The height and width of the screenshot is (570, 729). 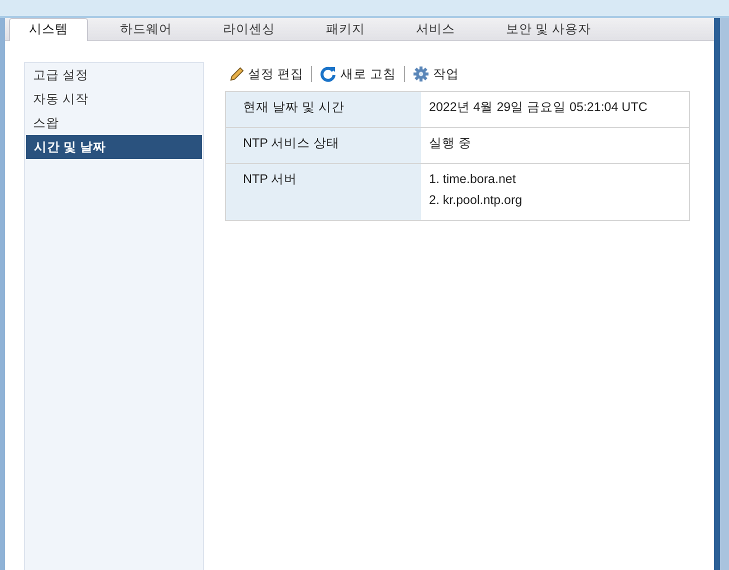 I want to click on toolbar-button: 설정 편집, so click(x=266, y=74).